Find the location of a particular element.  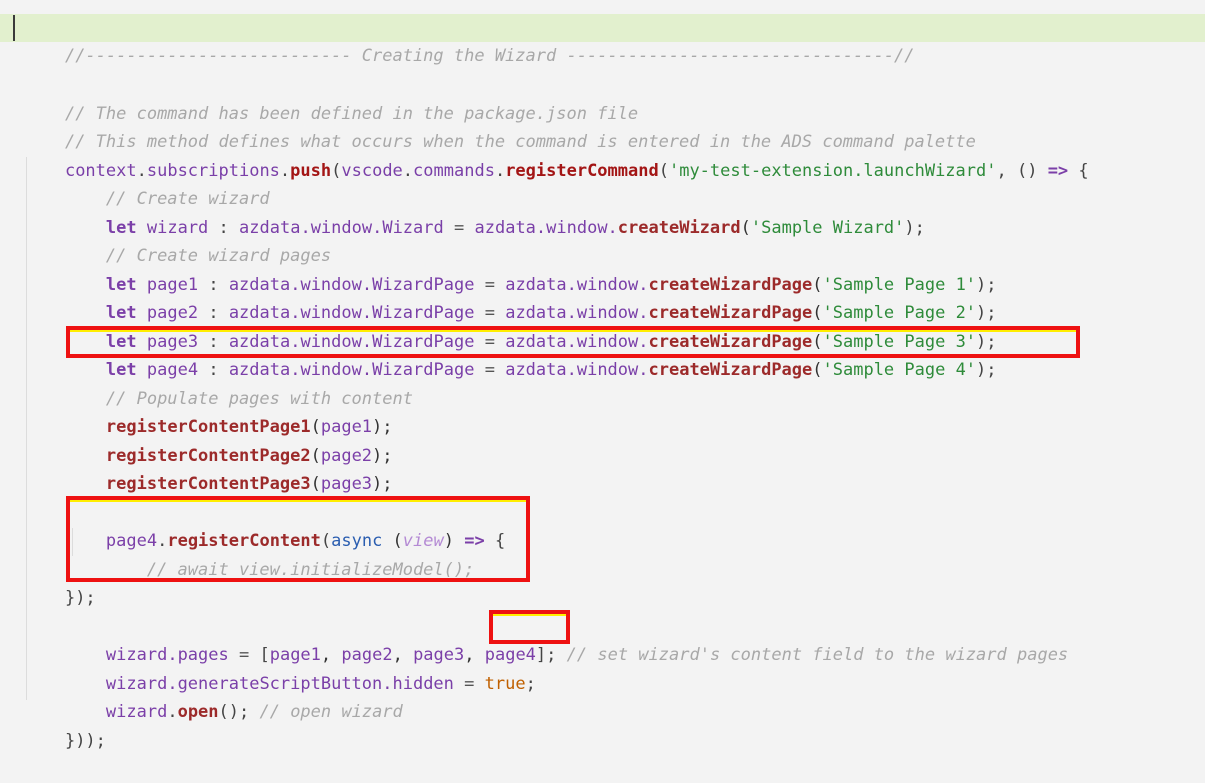

code-line-comment-create-wizard-pages: // Create wizard pages is located at coordinates (602, 240).